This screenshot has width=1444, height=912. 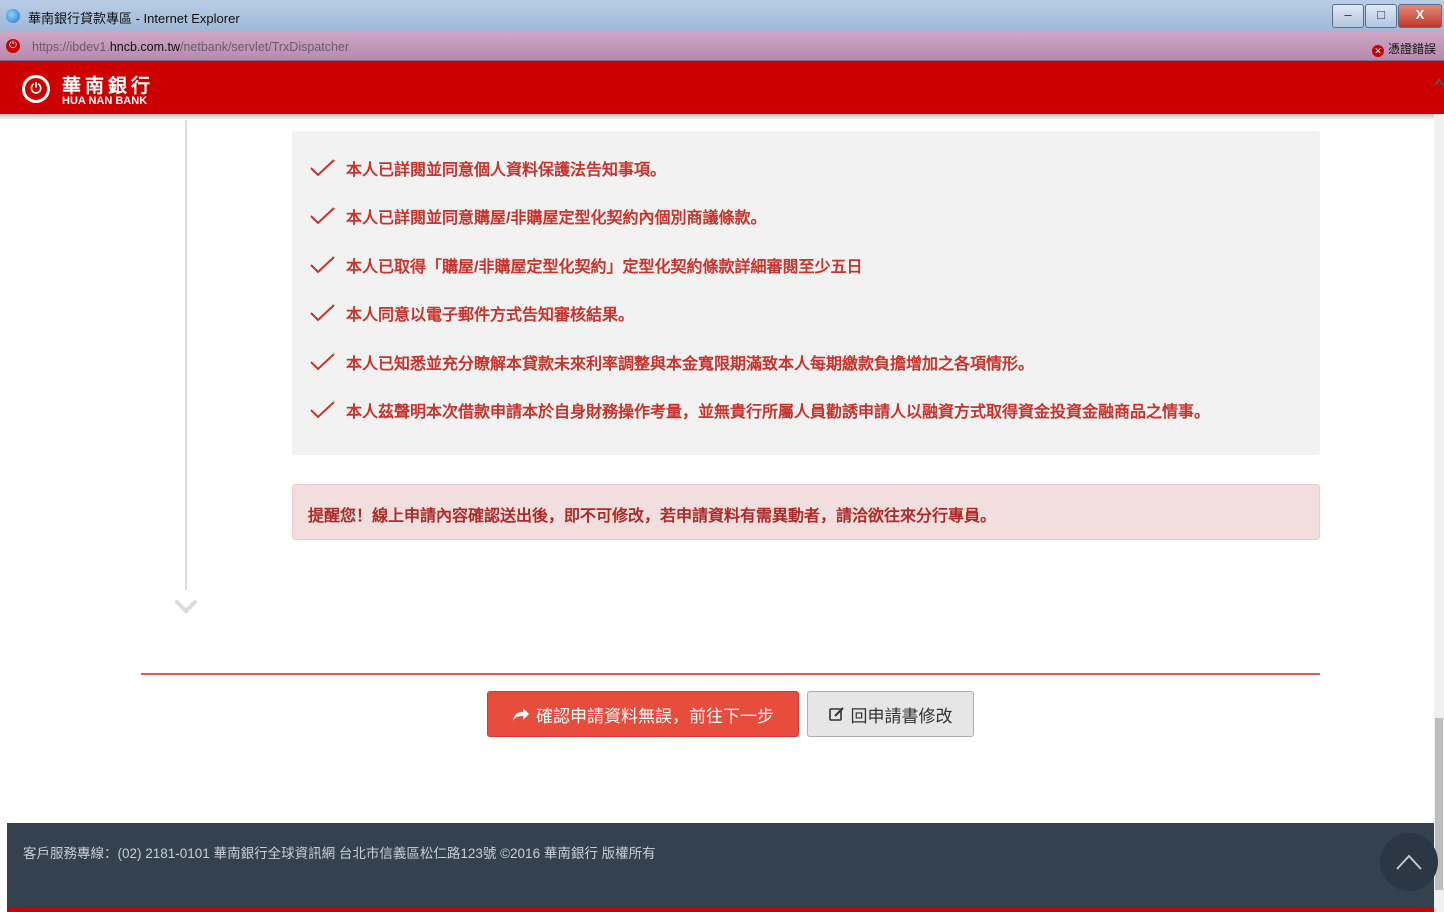 I want to click on maximize-button: □, so click(x=1381, y=16).